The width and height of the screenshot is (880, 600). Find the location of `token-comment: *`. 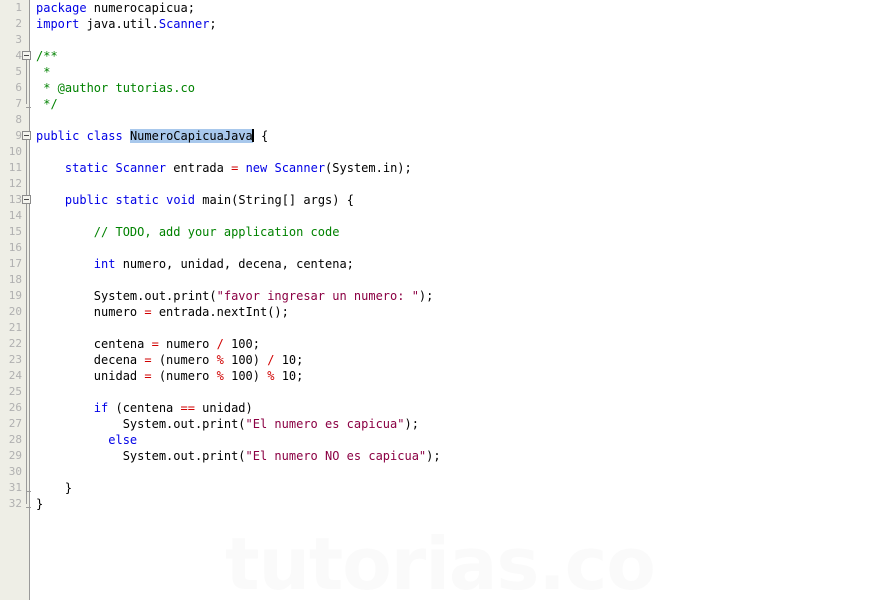

token-comment: * is located at coordinates (43, 72).